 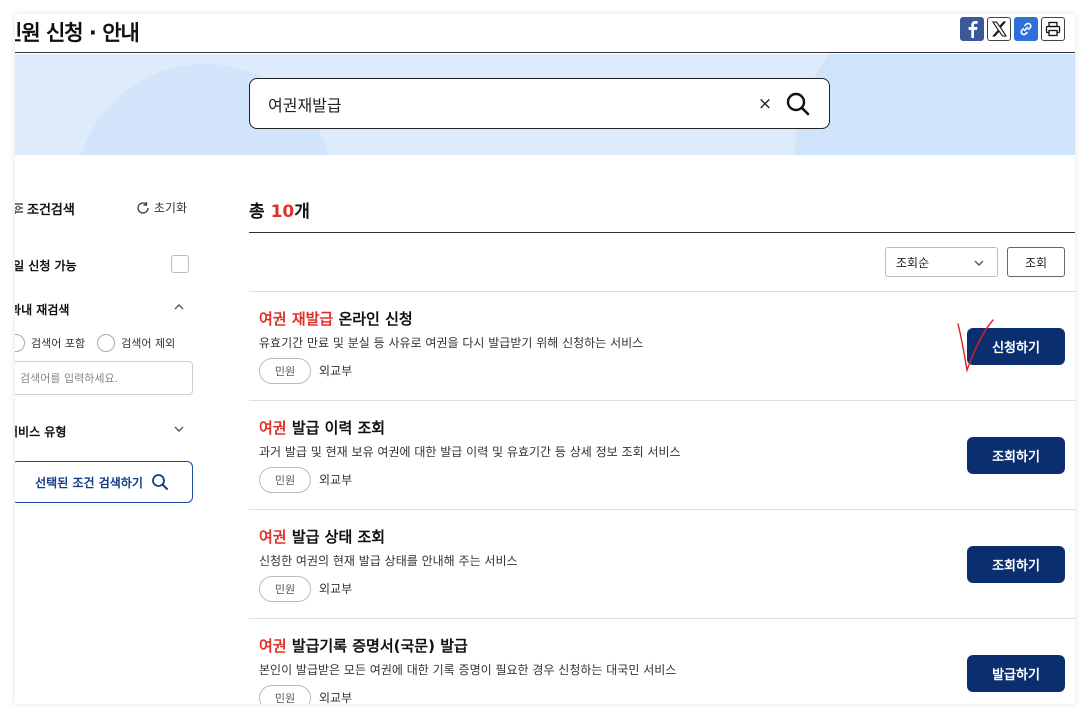 I want to click on radio-include-label: 검색어 포함, so click(x=58, y=343).